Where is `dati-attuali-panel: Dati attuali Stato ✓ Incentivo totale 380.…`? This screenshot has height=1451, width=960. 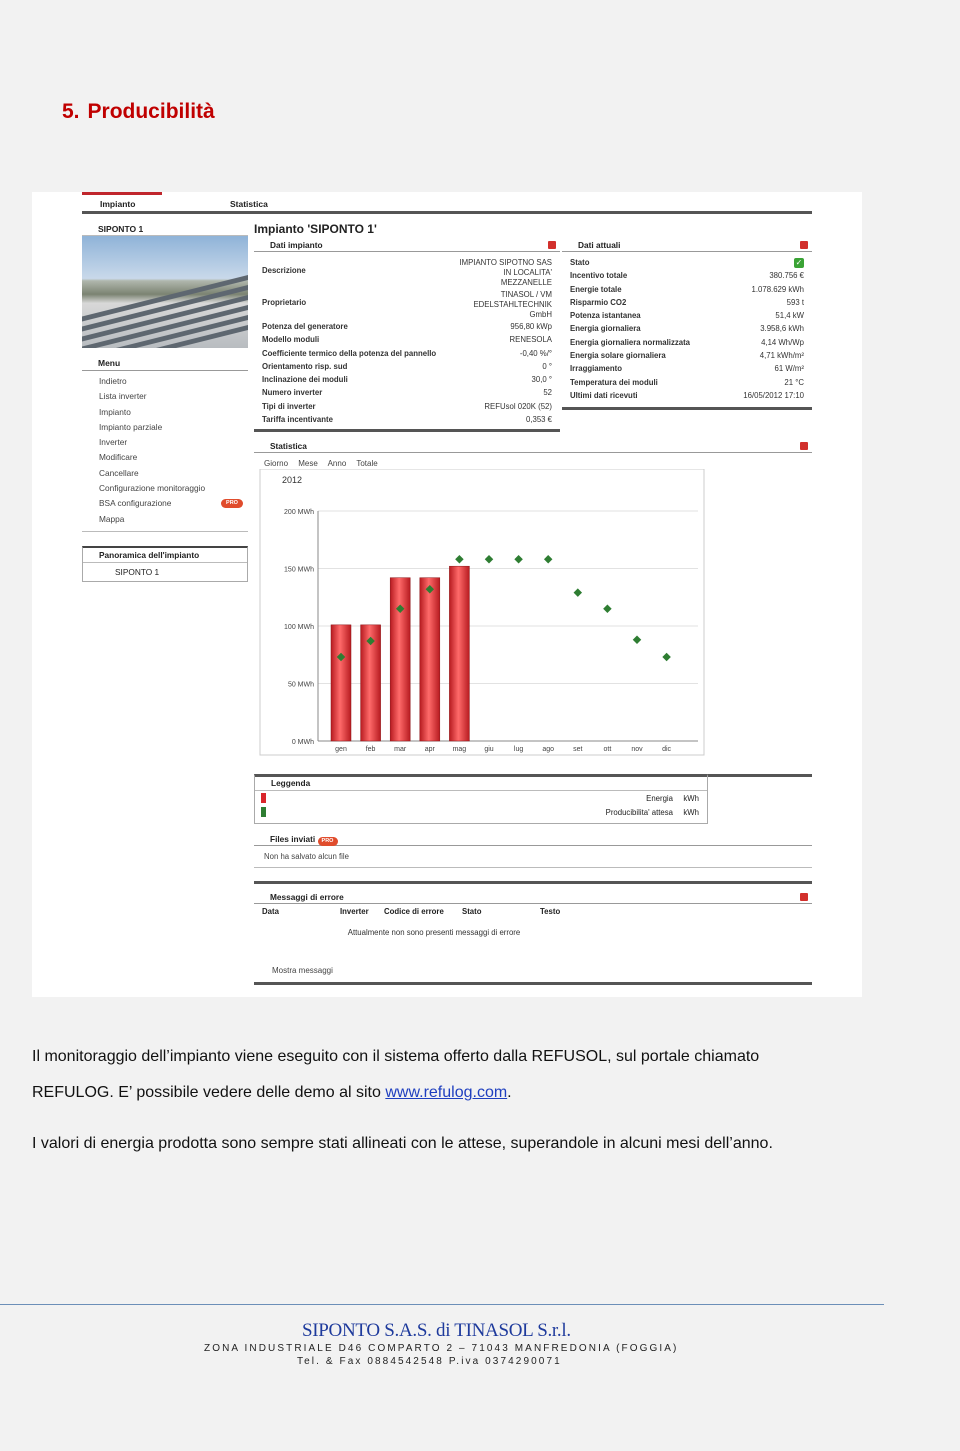 dati-attuali-panel: Dati attuali Stato ✓ Incentivo totale 380.… is located at coordinates (687, 324).